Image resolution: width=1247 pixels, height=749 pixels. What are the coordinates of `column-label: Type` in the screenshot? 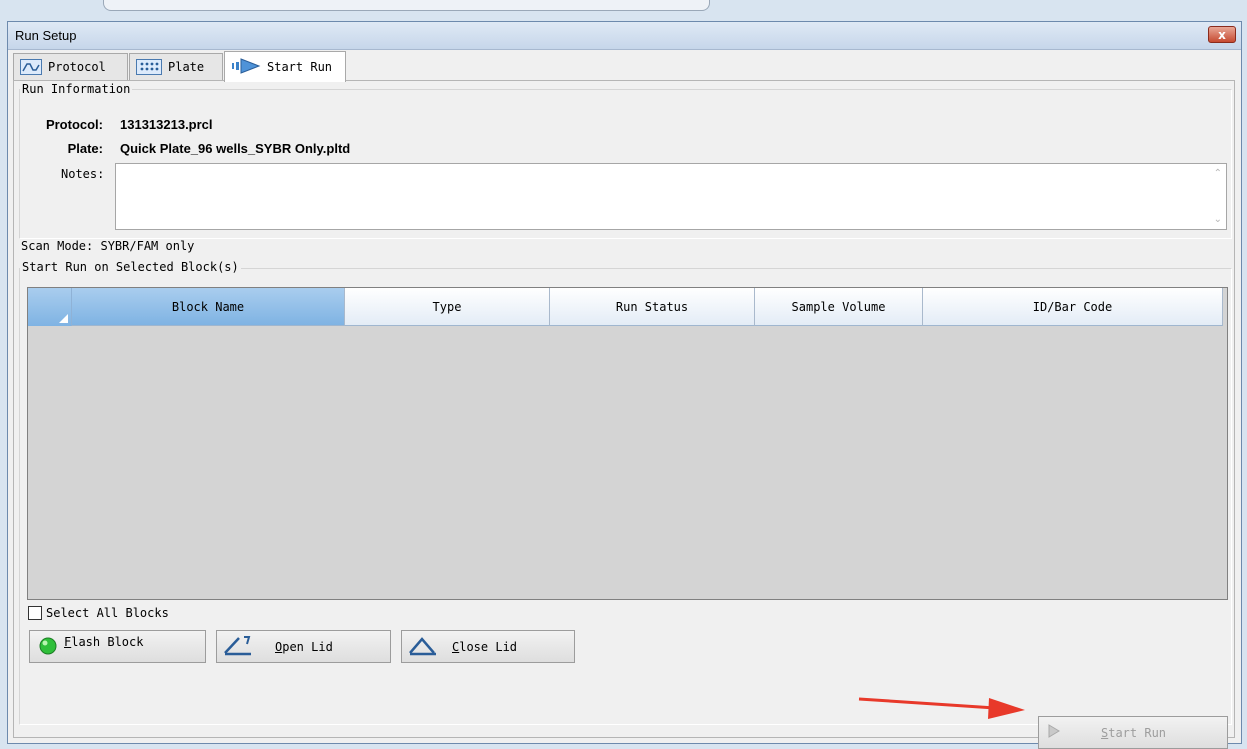 It's located at (447, 306).